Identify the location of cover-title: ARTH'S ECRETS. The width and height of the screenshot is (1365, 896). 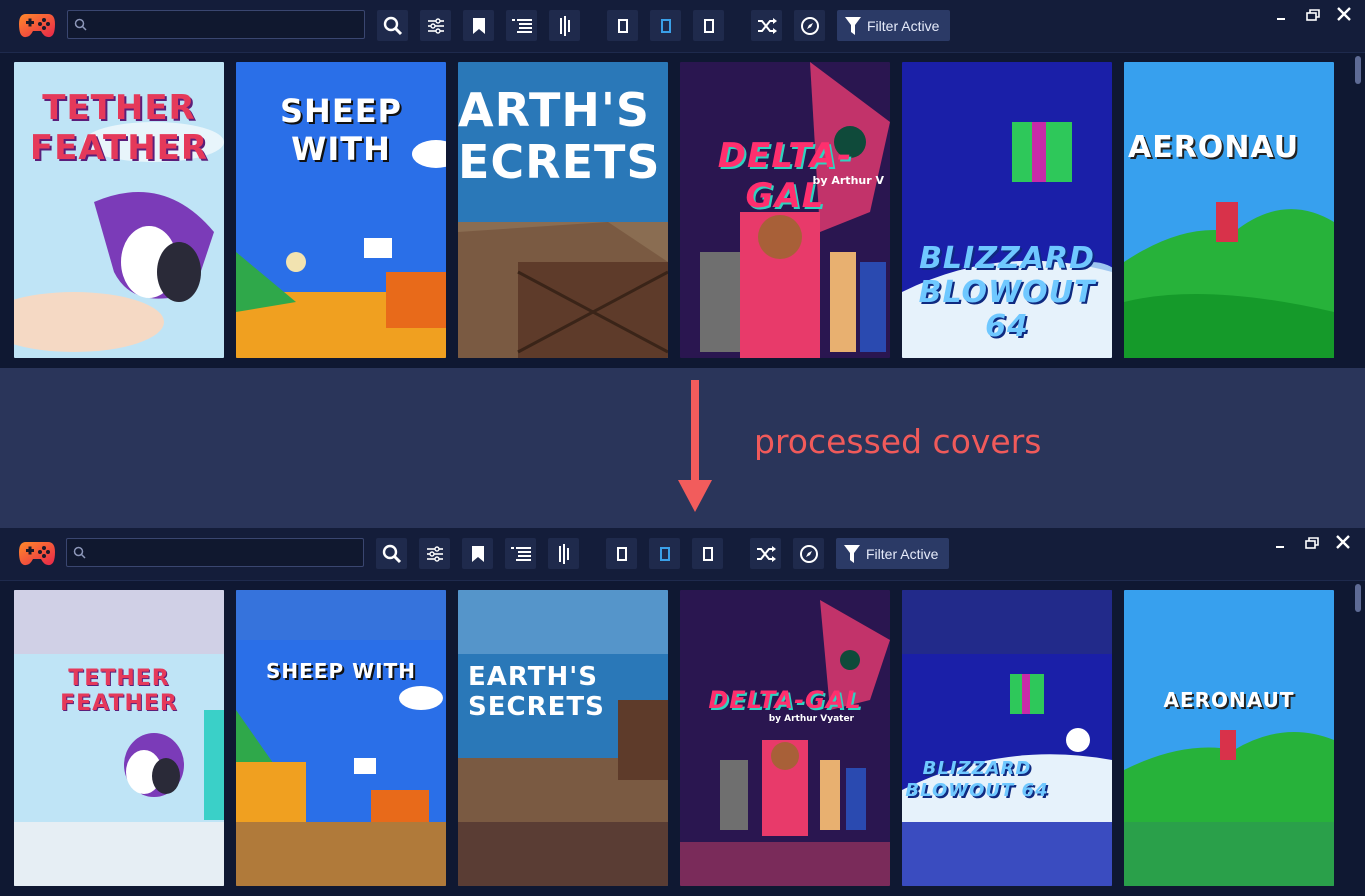
(559, 136).